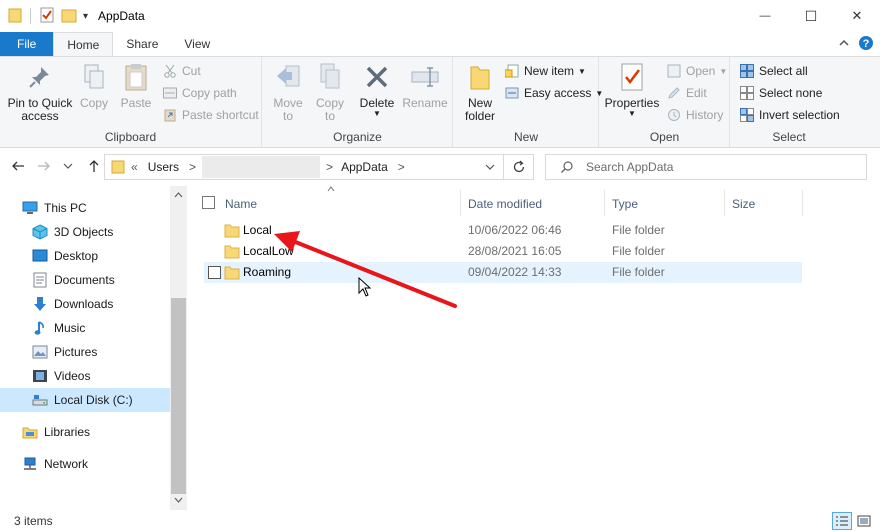 This screenshot has height=532, width=880. Describe the element at coordinates (866, 44) in the screenshot. I see `help-icon: ?` at that location.